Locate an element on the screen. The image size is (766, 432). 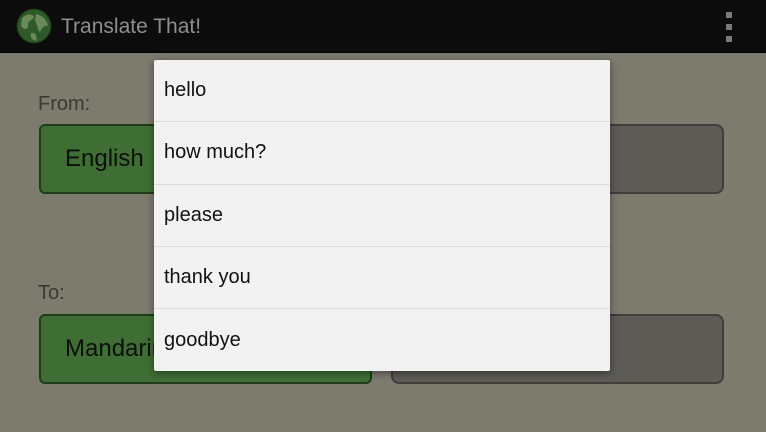
phrase-item-please: please is located at coordinates (382, 216).